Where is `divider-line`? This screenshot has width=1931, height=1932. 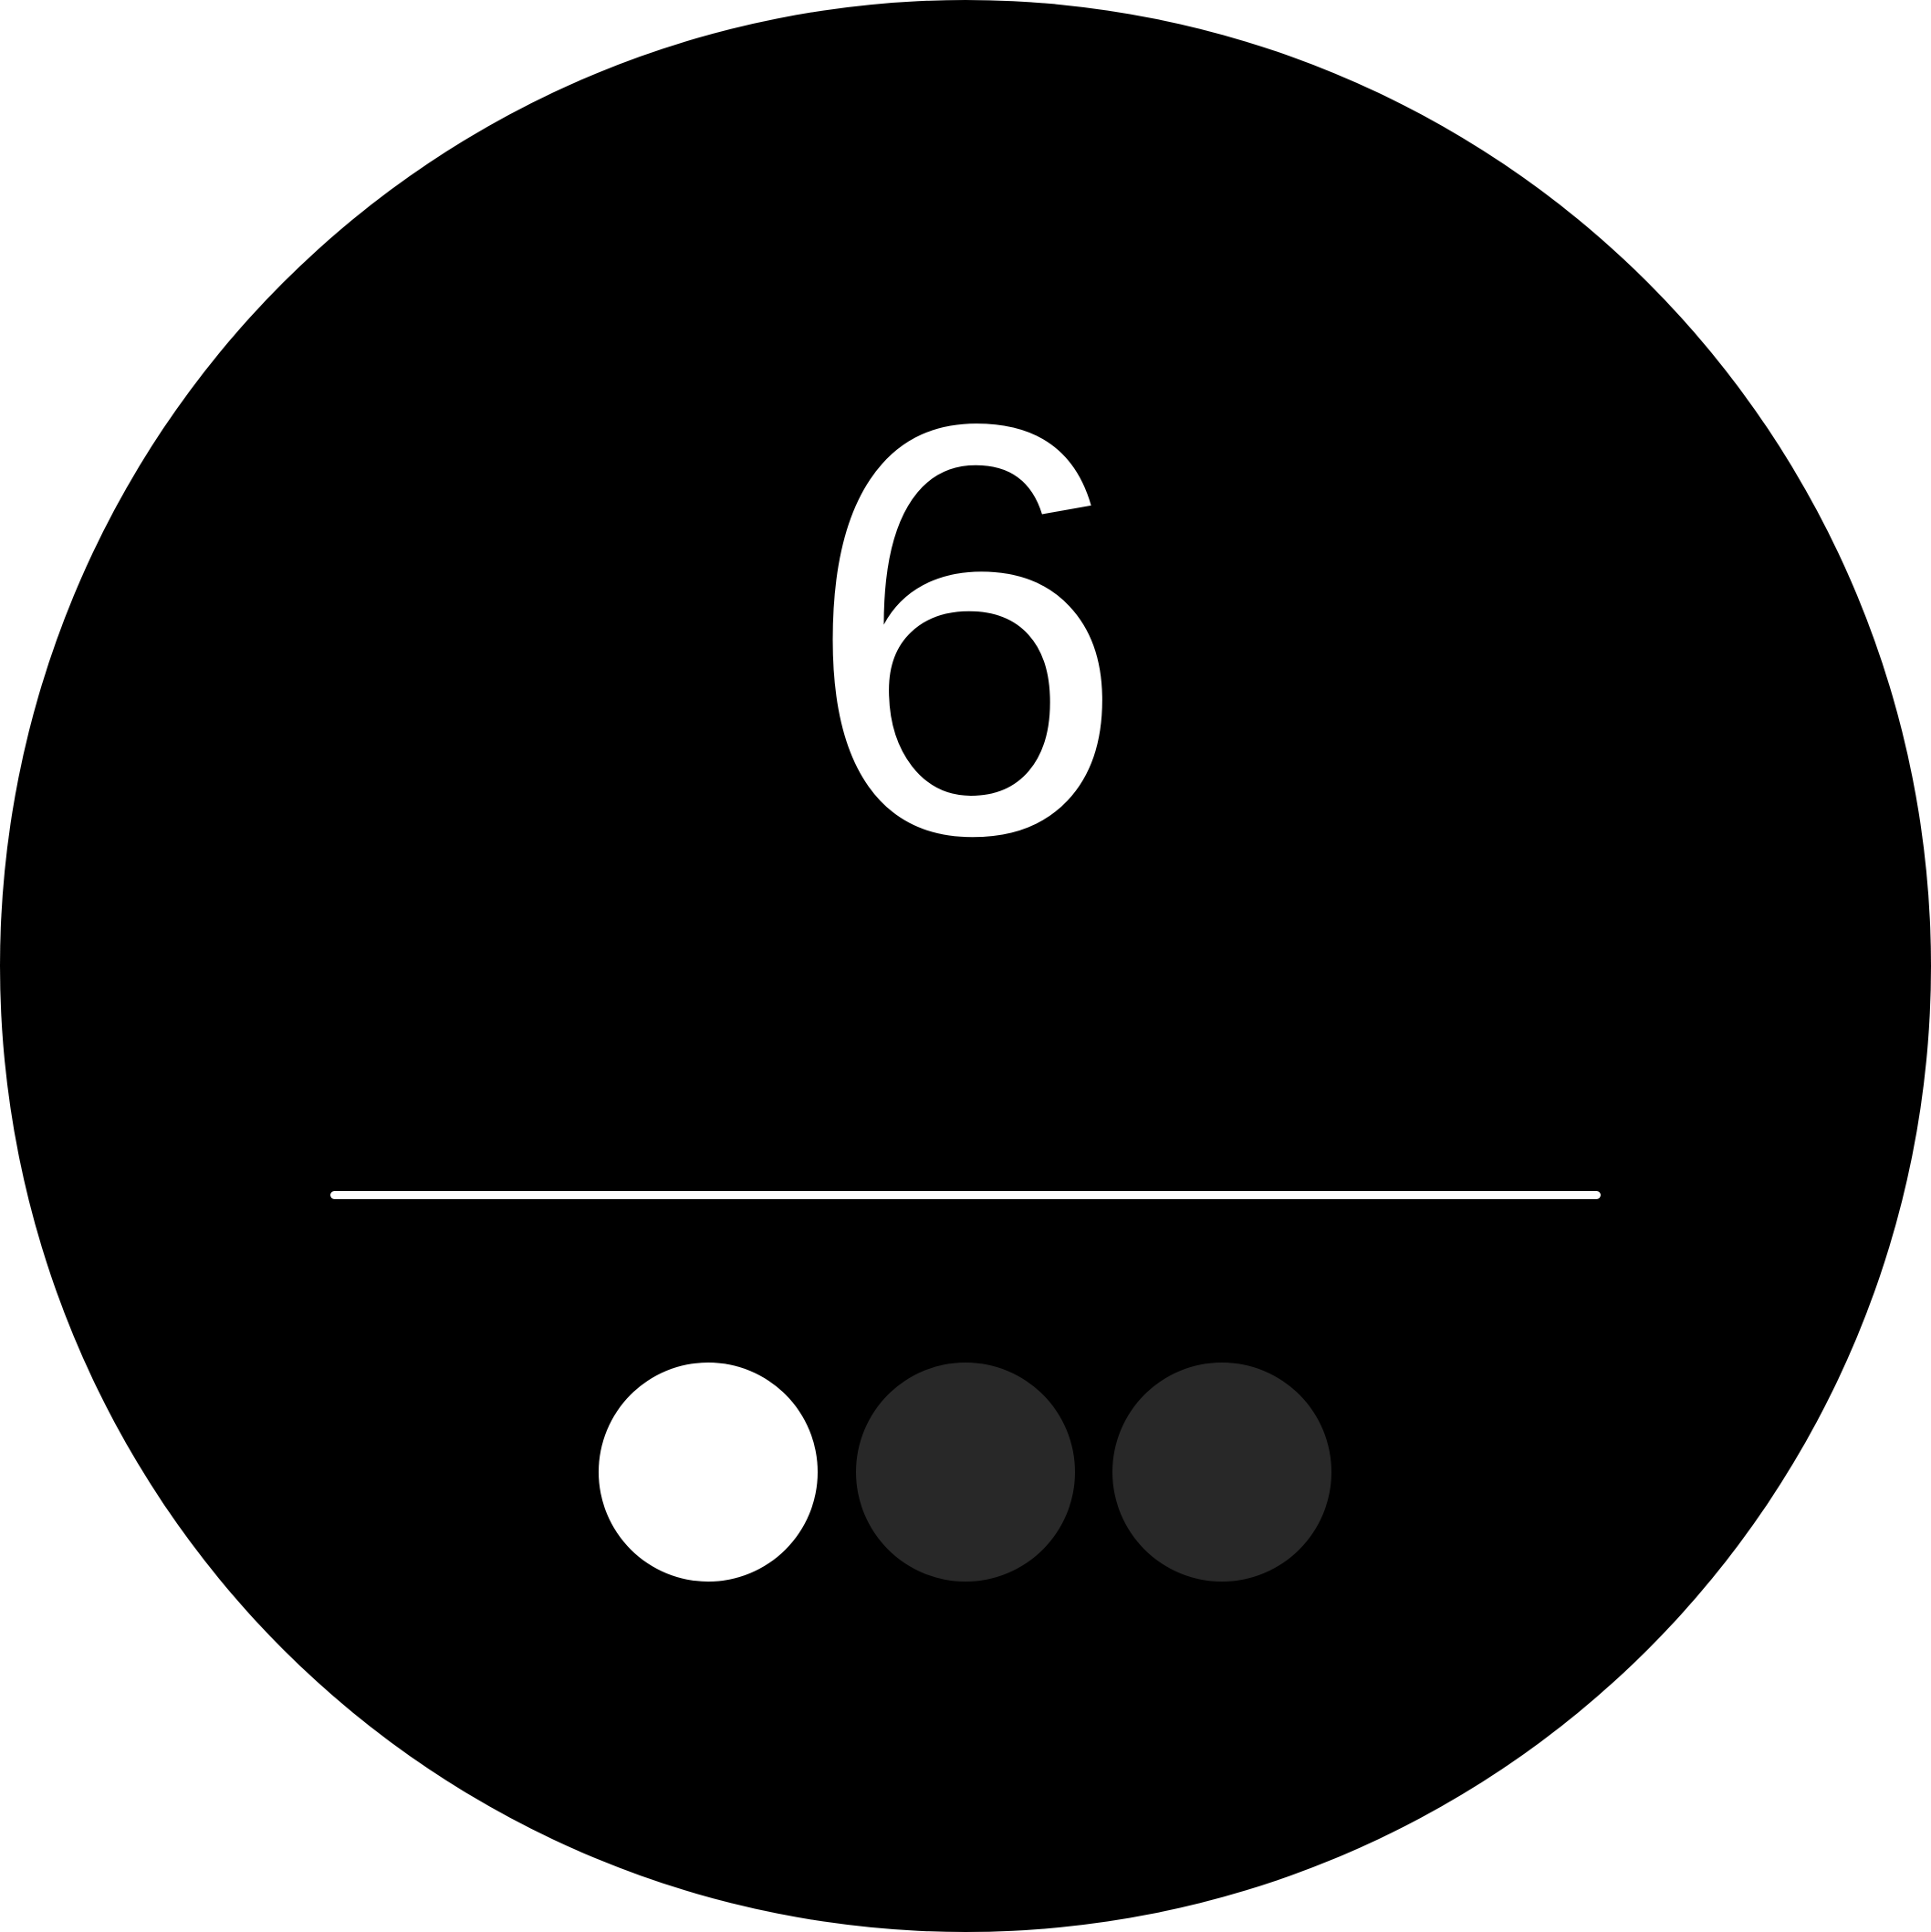 divider-line is located at coordinates (965, 1195).